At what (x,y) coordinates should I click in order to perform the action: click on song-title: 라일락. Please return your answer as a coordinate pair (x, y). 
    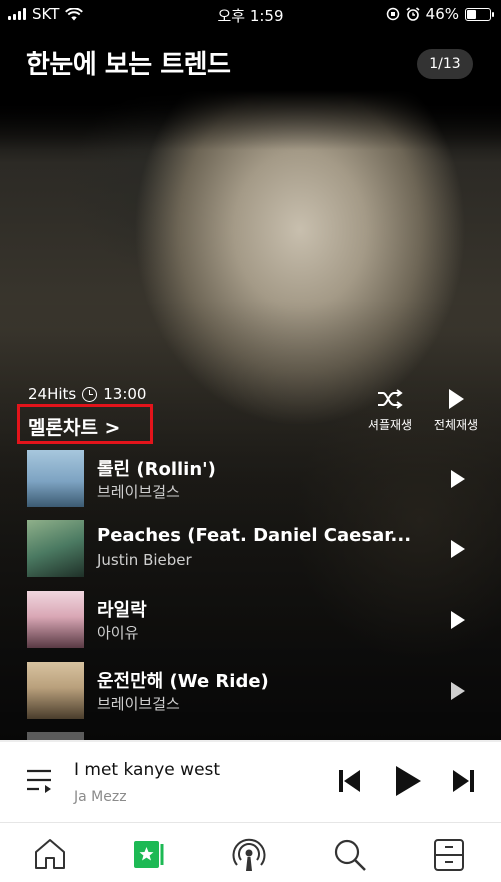
    Looking at the image, I should click on (122, 610).